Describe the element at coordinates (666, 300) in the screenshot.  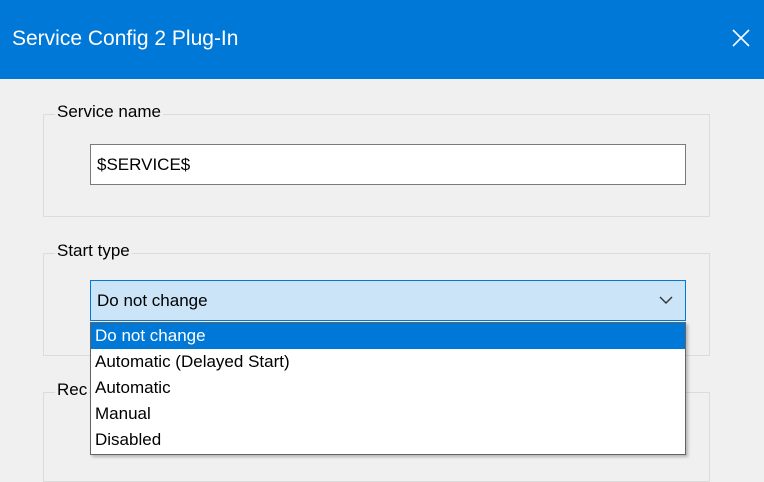
I see `chevron-down-icon` at that location.